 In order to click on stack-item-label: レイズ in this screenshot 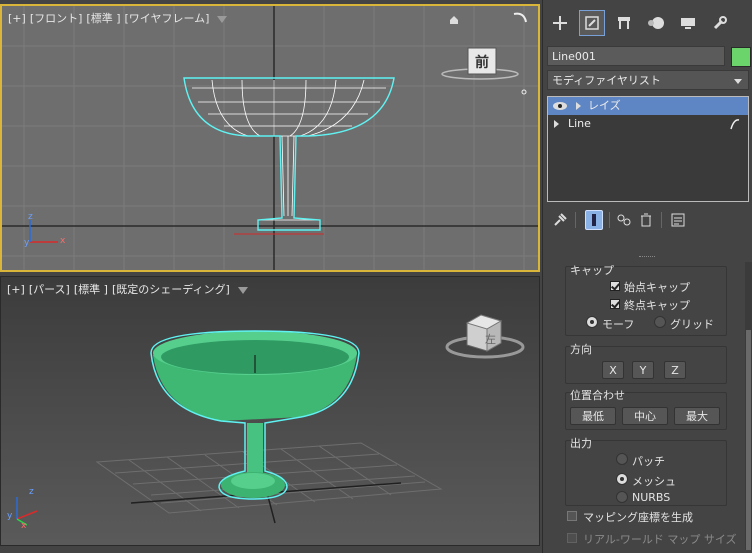, I will do `click(604, 105)`.